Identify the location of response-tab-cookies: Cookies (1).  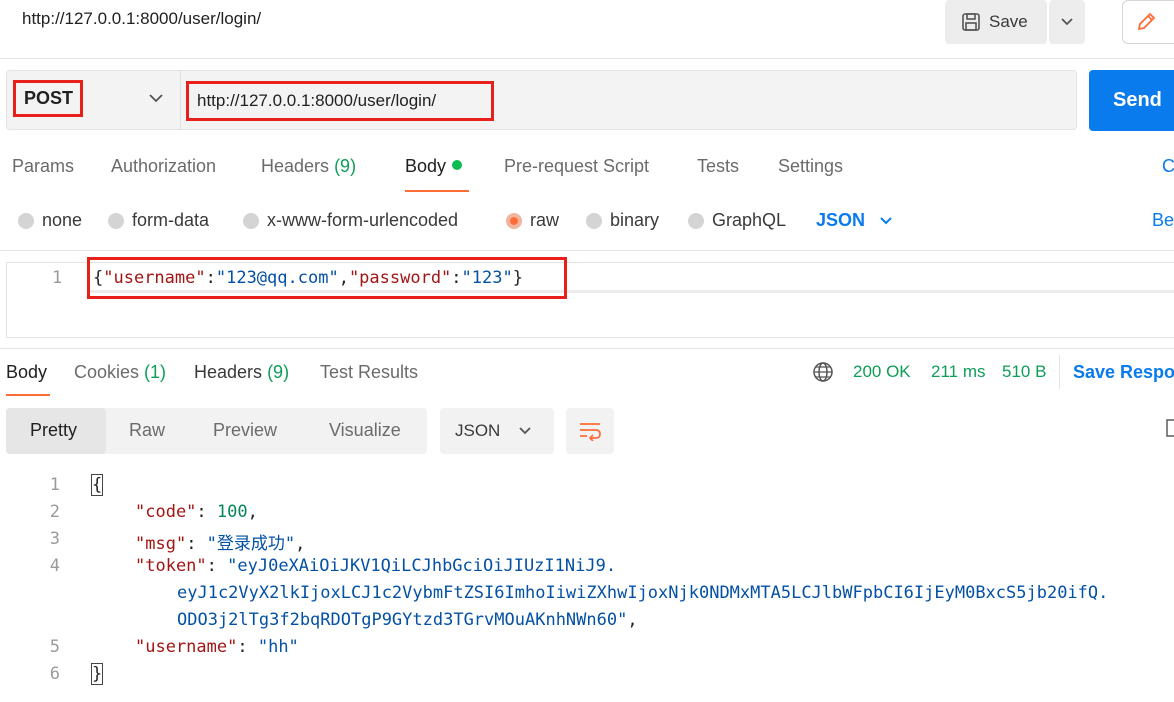
(120, 372).